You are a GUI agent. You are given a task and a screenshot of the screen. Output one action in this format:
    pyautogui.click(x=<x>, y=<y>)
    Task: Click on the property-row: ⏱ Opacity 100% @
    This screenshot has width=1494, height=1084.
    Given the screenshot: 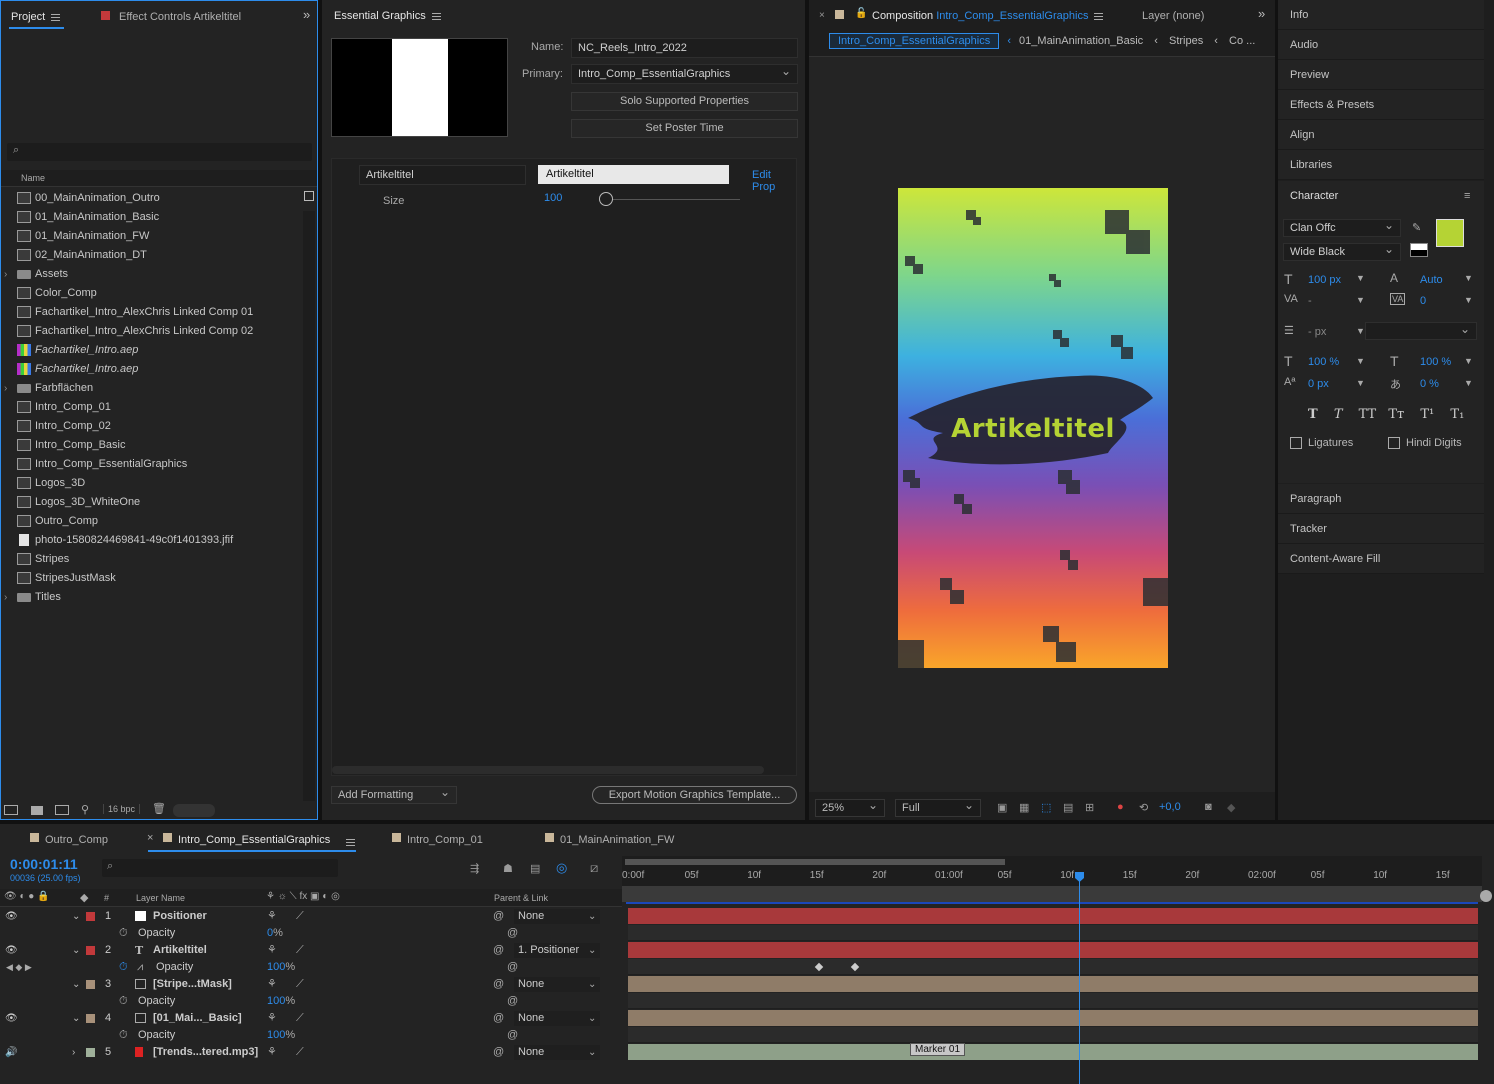 What is the action you would take?
    pyautogui.click(x=311, y=1001)
    